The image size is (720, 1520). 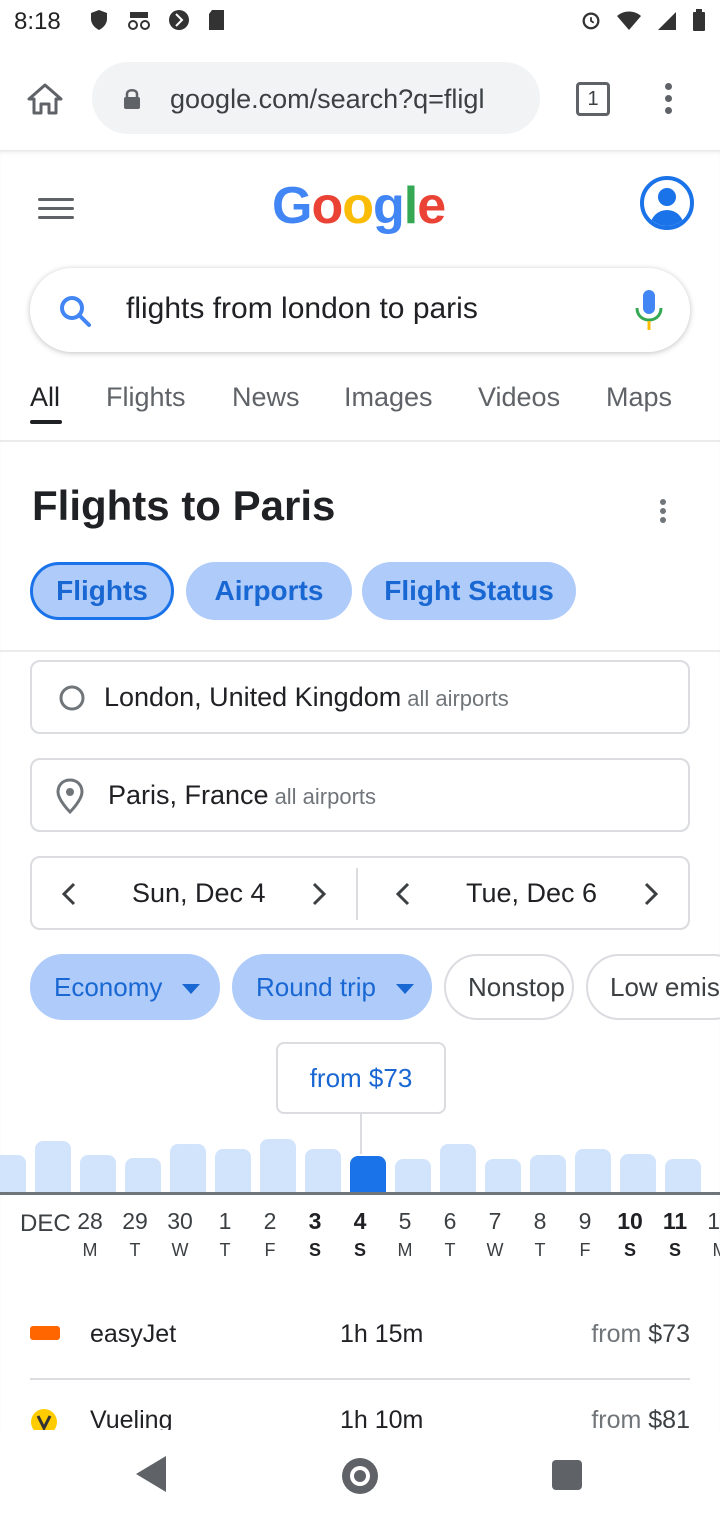 What do you see at coordinates (108, 987) in the screenshot?
I see `class-label: Economy` at bounding box center [108, 987].